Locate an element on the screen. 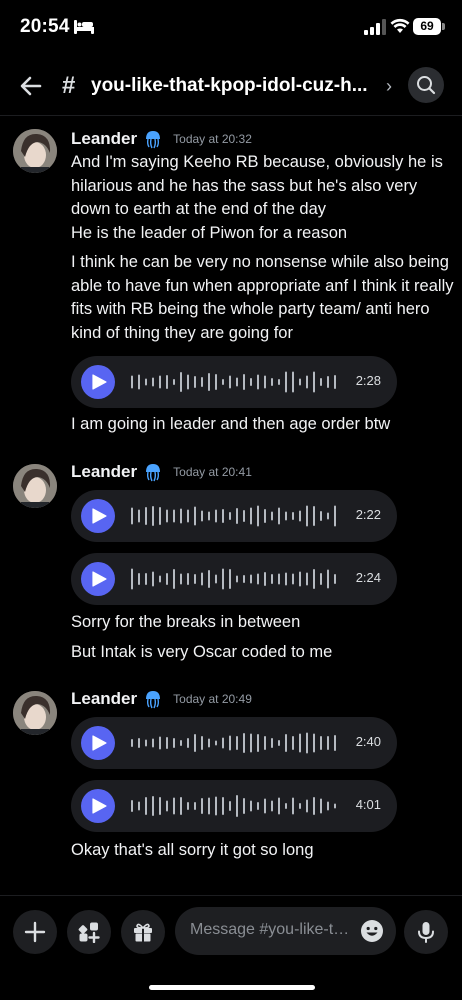 The image size is (462, 1000). gift-button is located at coordinates (143, 932).